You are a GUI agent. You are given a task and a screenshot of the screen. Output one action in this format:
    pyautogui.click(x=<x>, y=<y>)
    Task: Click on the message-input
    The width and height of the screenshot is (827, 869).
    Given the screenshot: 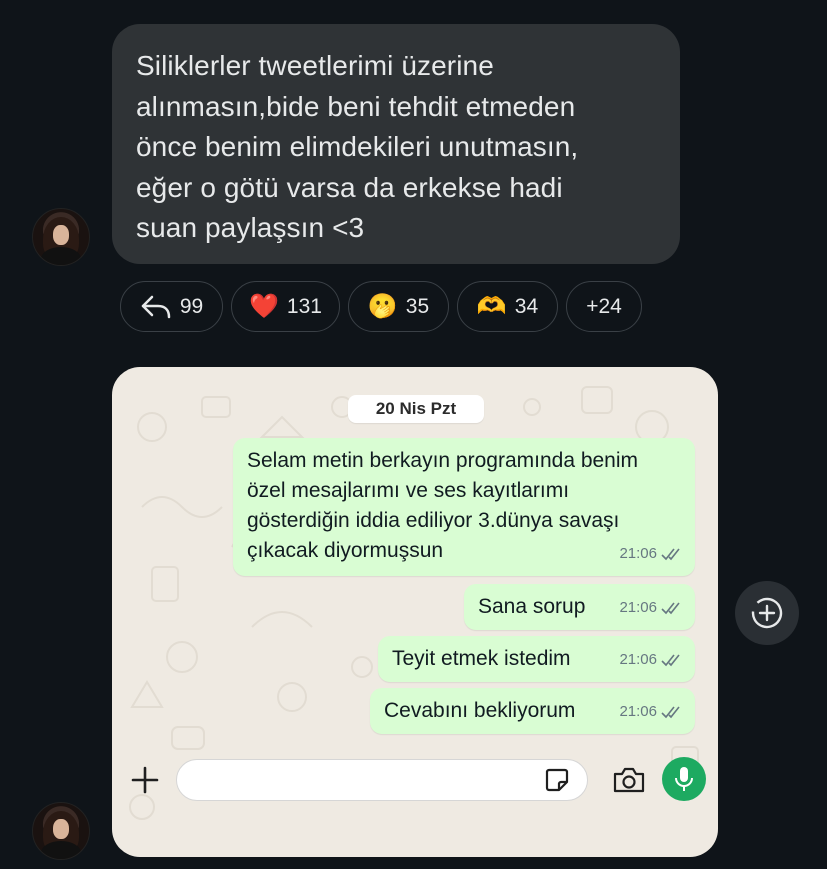 What is the action you would take?
    pyautogui.click(x=382, y=780)
    